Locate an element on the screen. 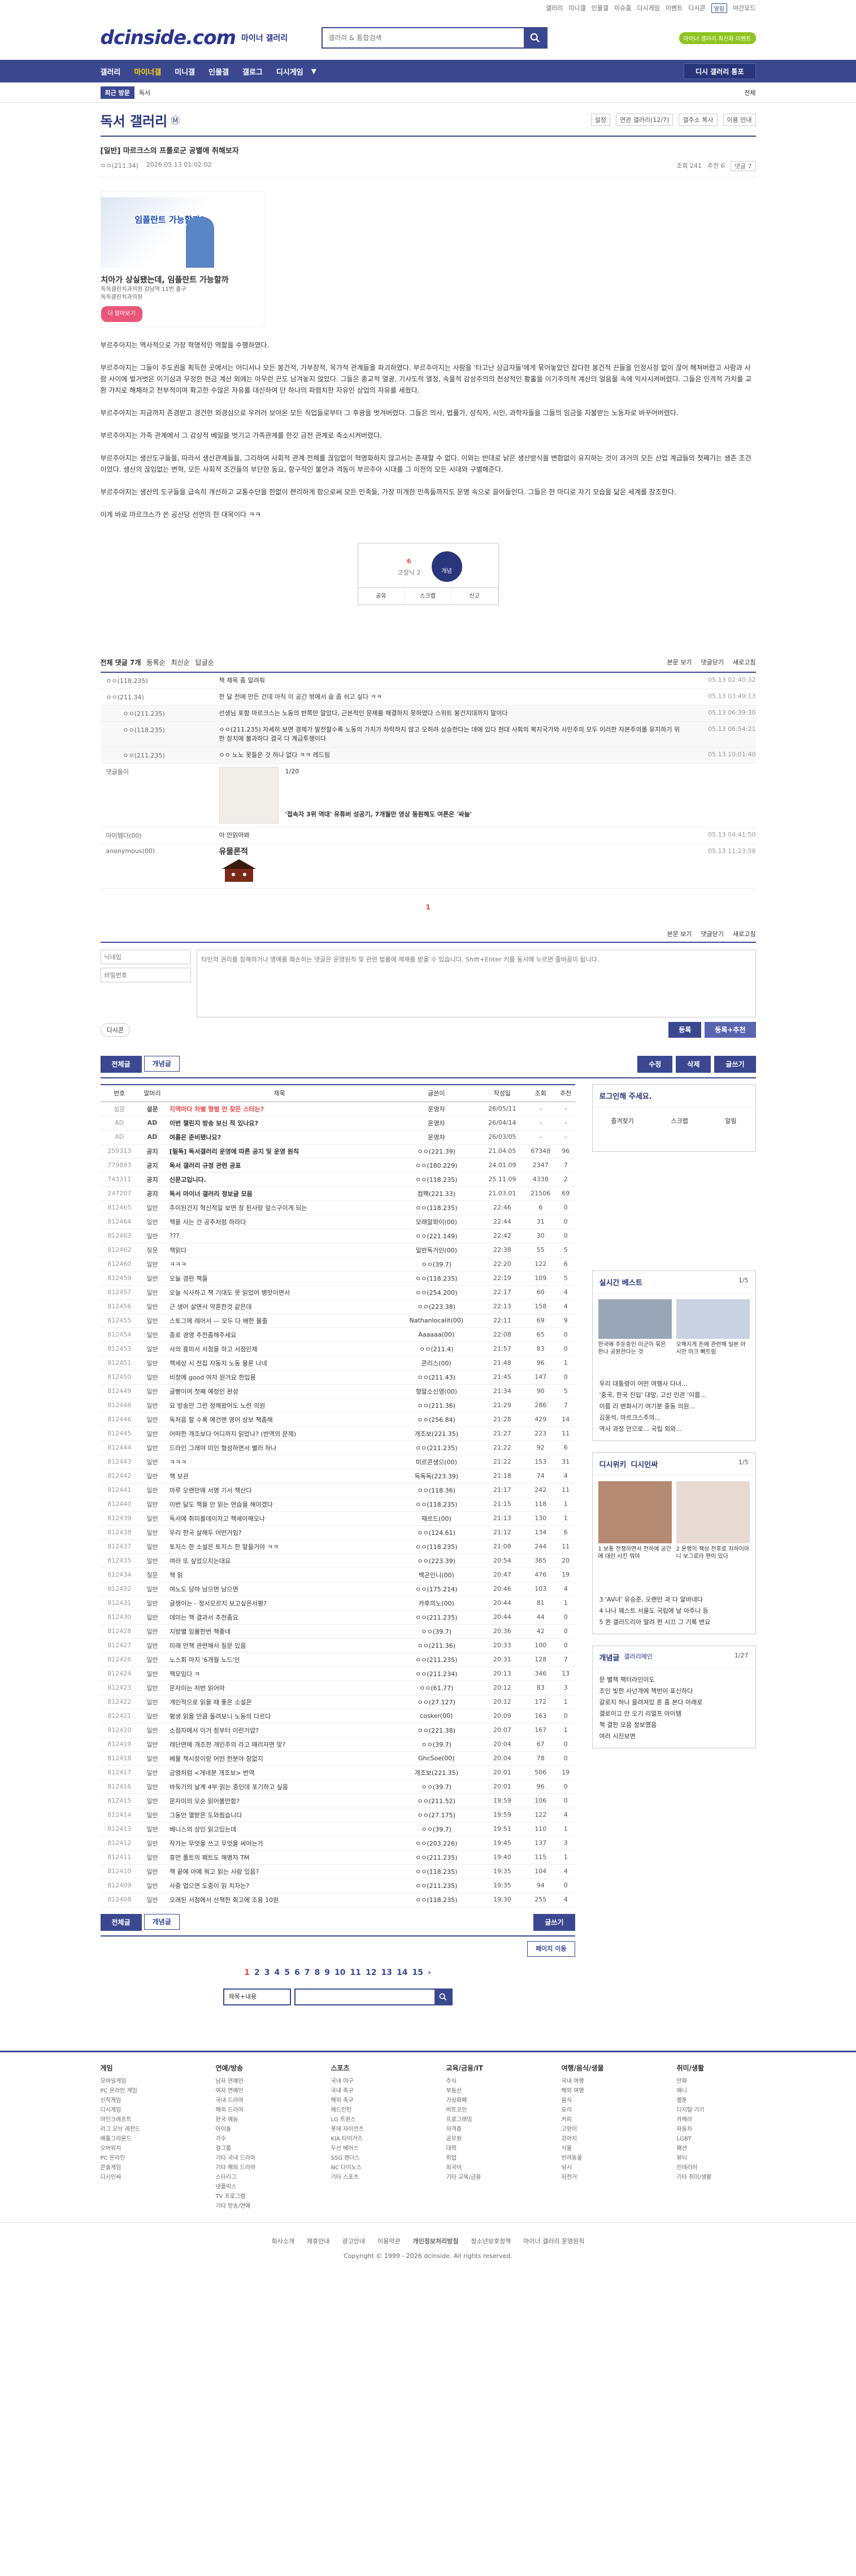 The image size is (856, 2576). footer-link: 두산 베어스 is located at coordinates (370, 2148).